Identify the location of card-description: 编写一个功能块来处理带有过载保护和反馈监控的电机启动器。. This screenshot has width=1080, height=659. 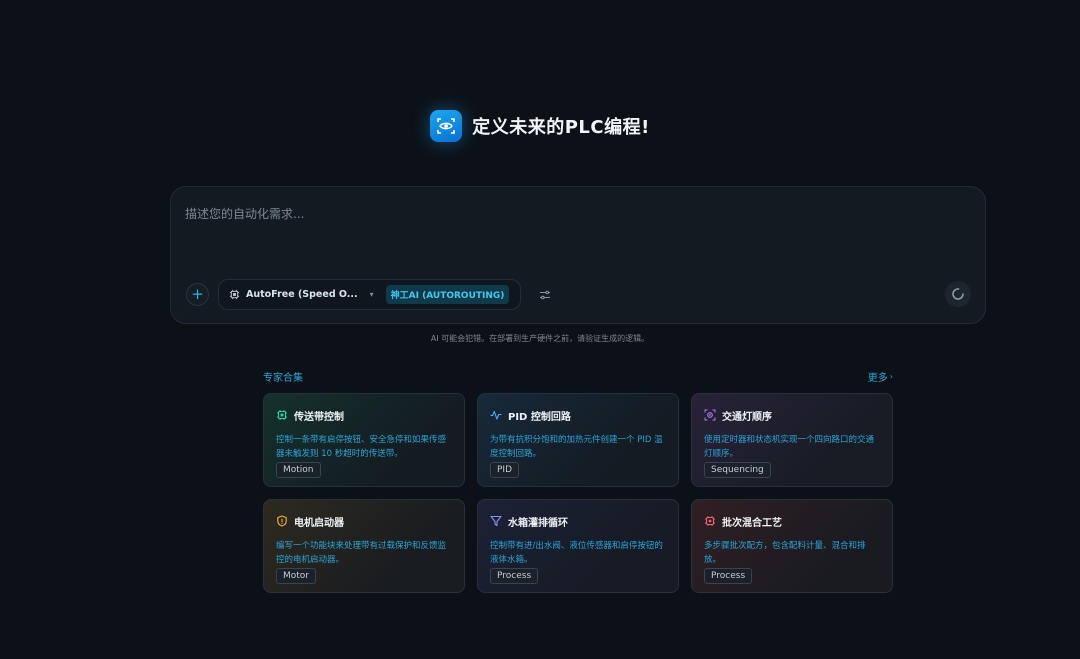
(361, 553).